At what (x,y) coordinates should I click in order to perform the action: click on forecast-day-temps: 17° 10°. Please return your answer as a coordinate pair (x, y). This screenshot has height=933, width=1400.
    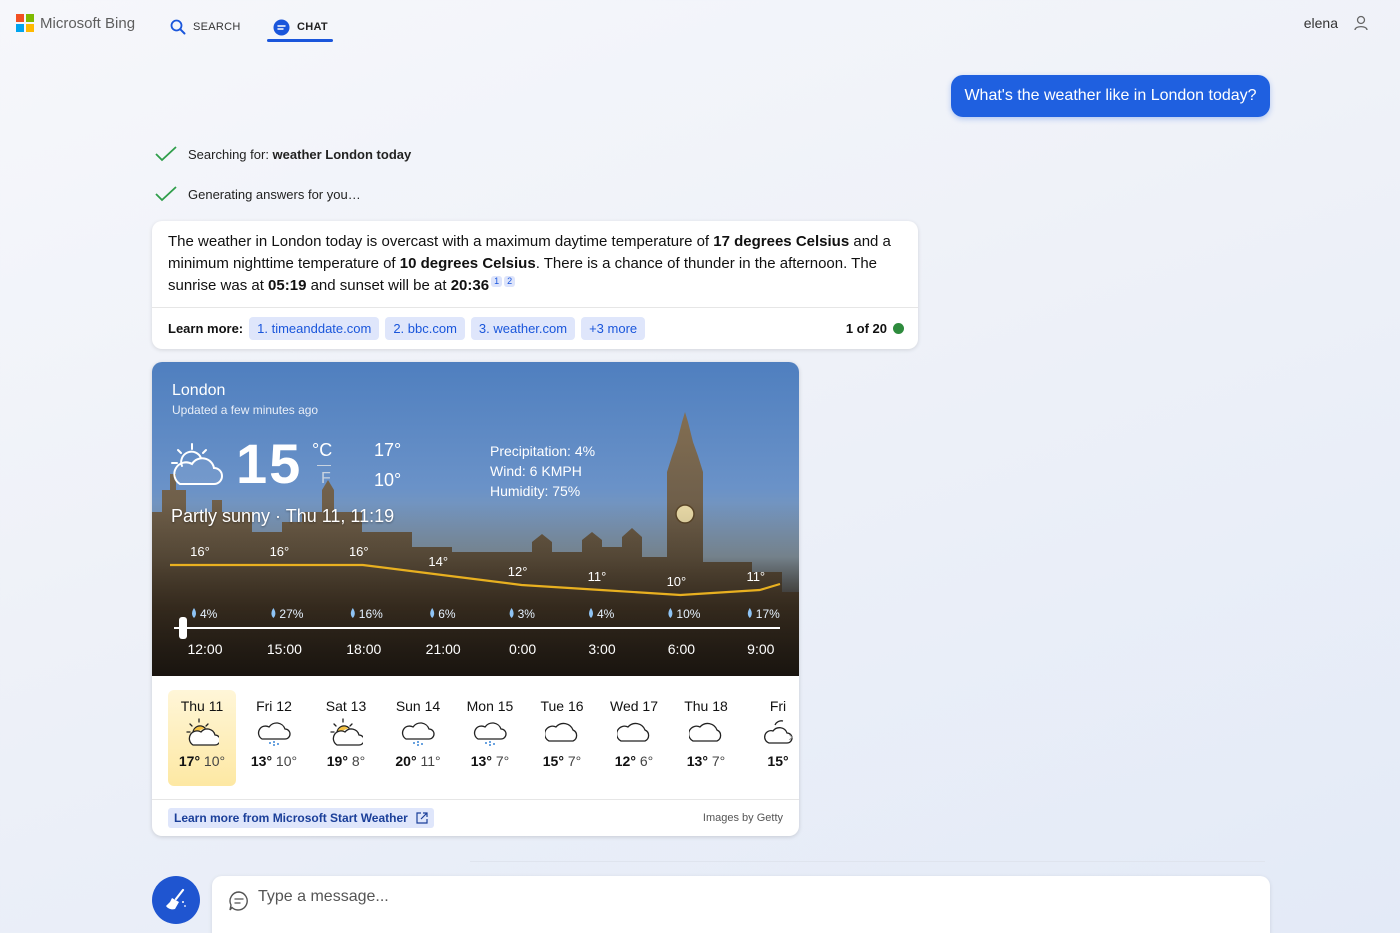
    Looking at the image, I should click on (202, 761).